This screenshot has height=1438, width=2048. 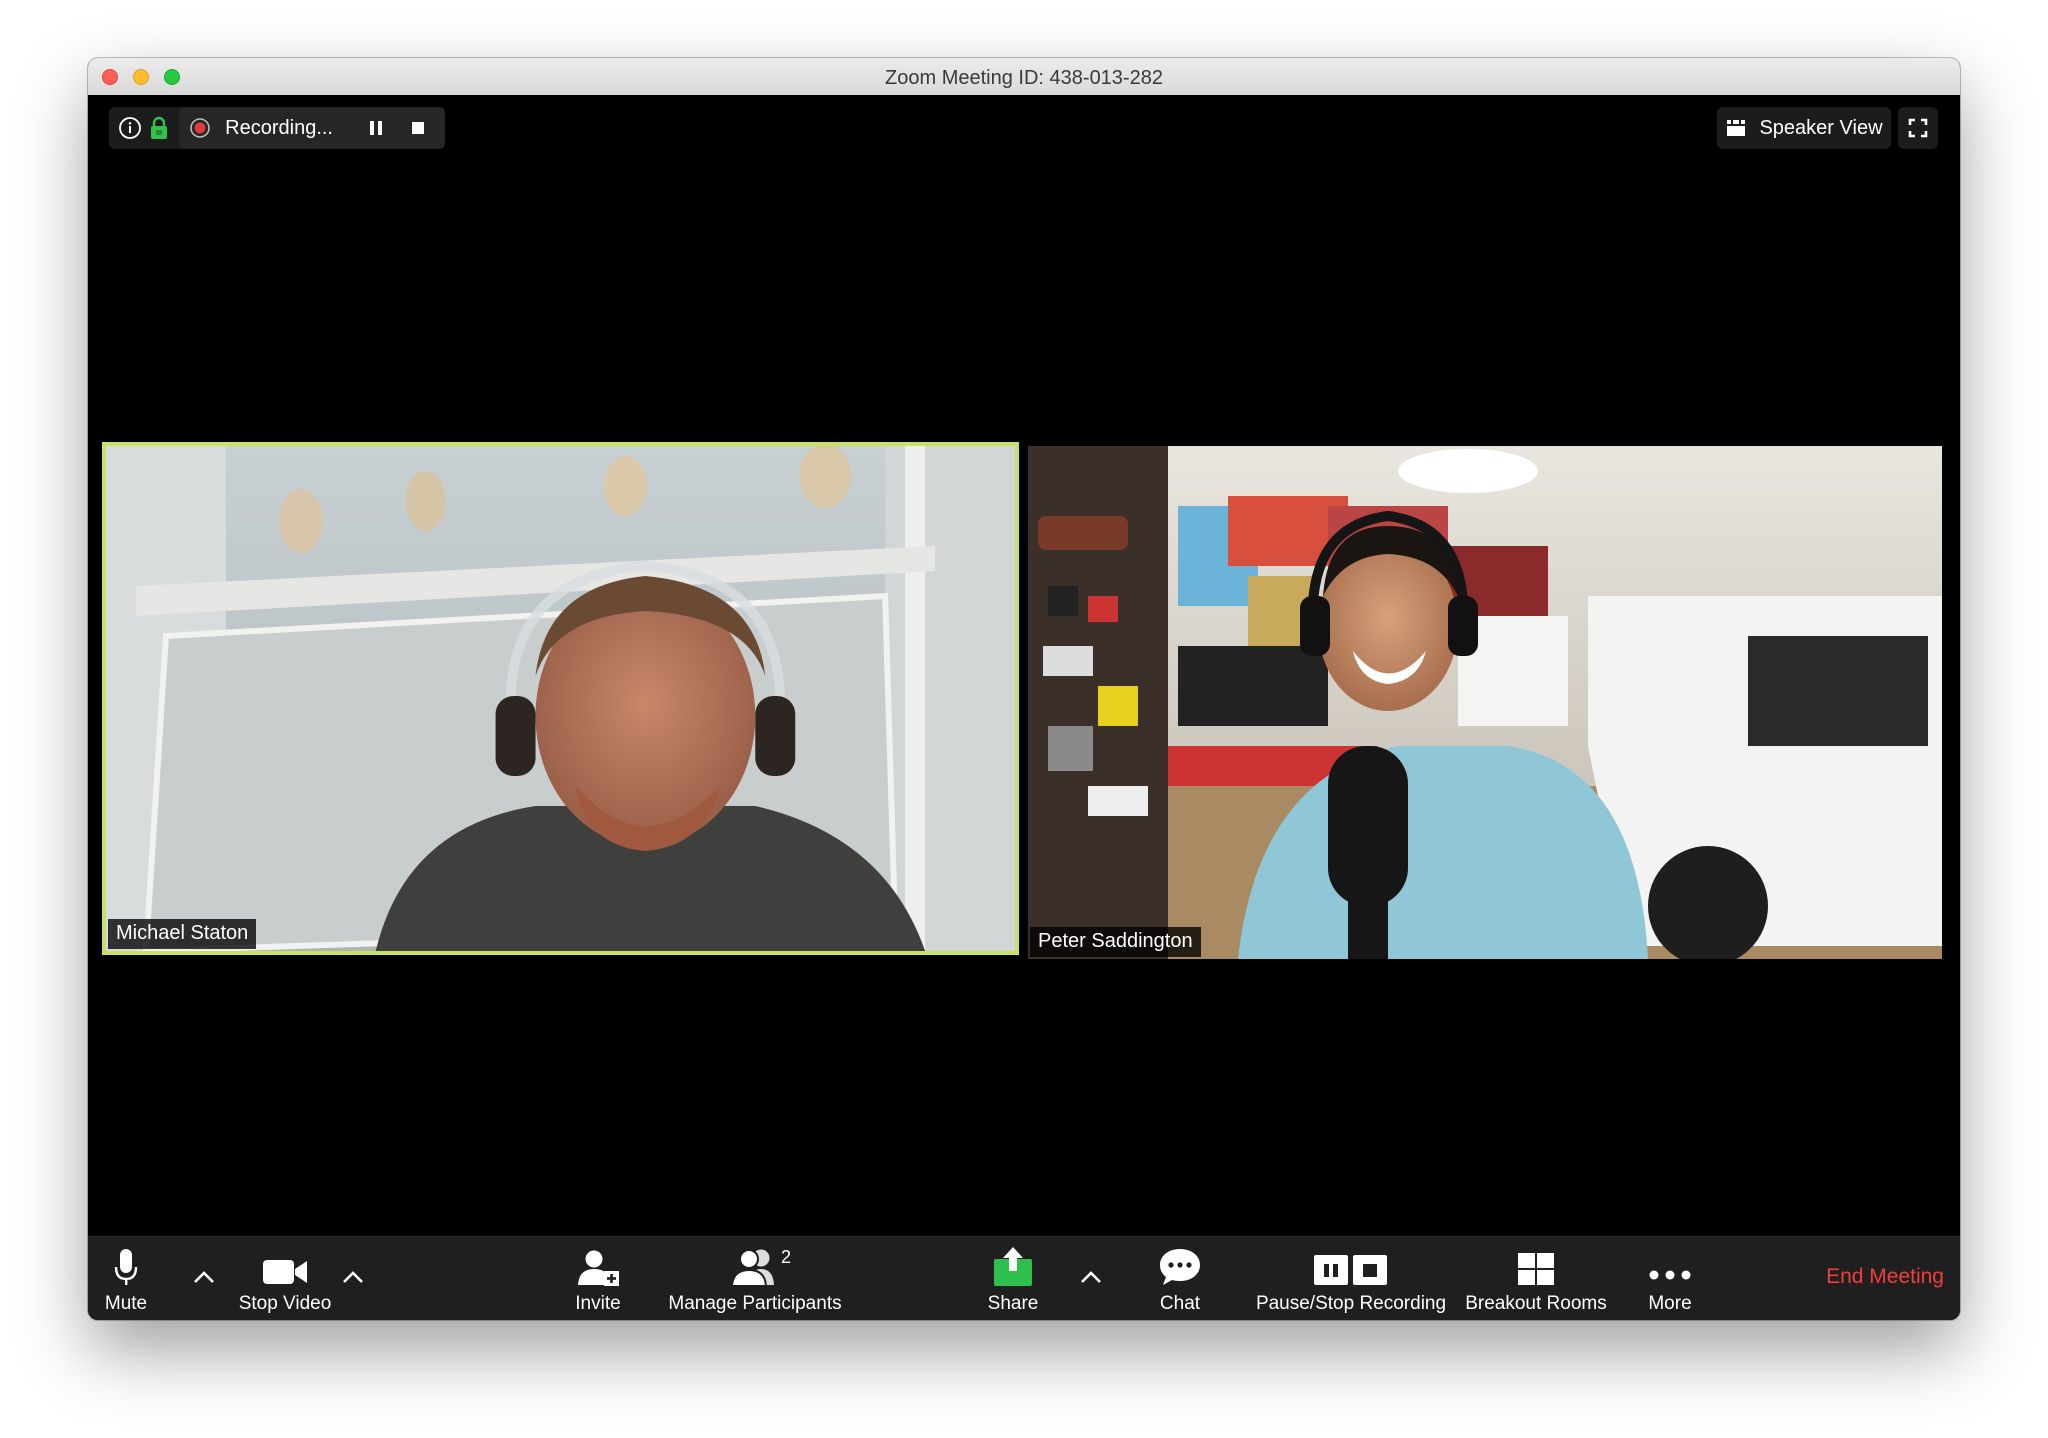 What do you see at coordinates (1736, 128) in the screenshot?
I see `grid-view-icon` at bounding box center [1736, 128].